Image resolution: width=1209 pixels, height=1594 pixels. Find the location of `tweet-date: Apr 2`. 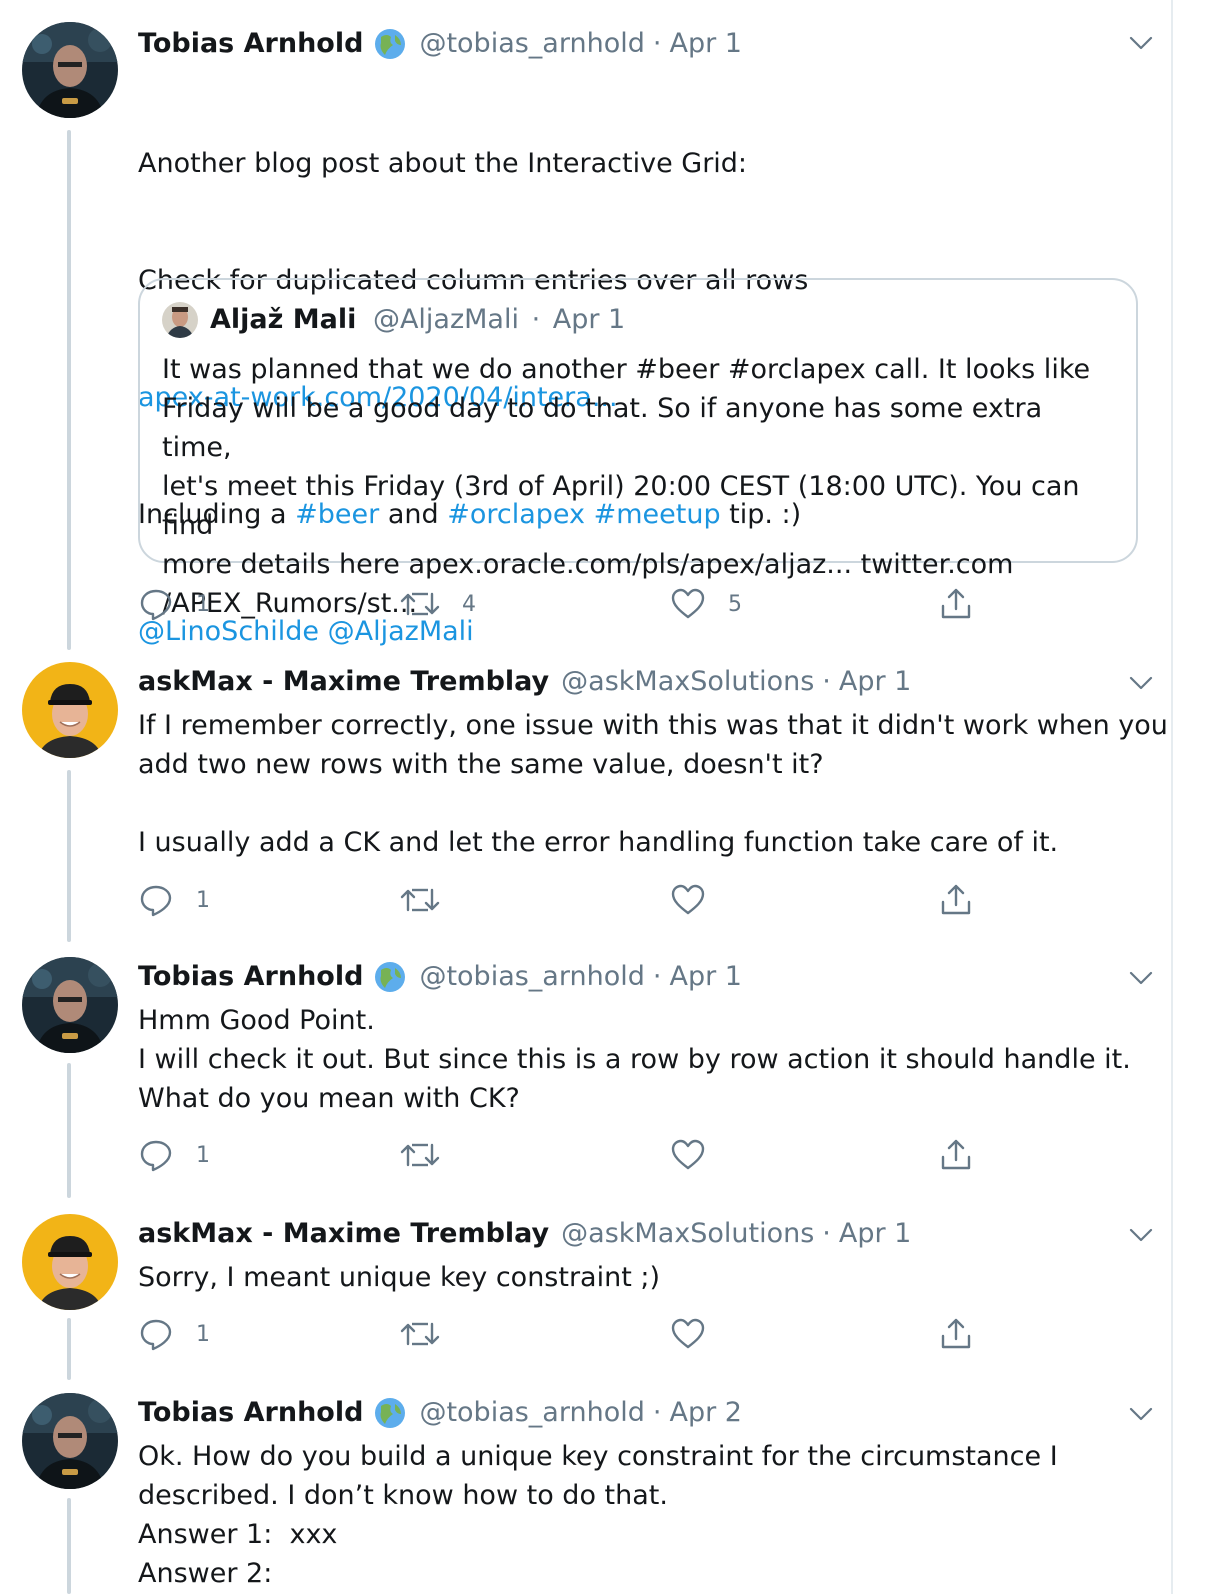

tweet-date: Apr 2 is located at coordinates (705, 1413).